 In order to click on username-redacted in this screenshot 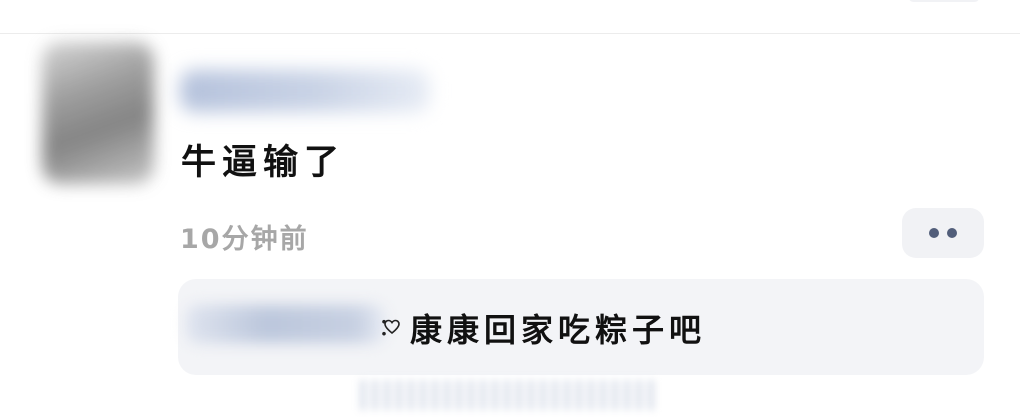, I will do `click(305, 91)`.